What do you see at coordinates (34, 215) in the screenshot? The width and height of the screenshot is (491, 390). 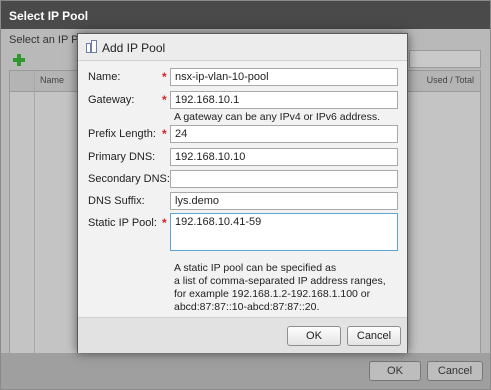 I see `grid-divider` at bounding box center [34, 215].